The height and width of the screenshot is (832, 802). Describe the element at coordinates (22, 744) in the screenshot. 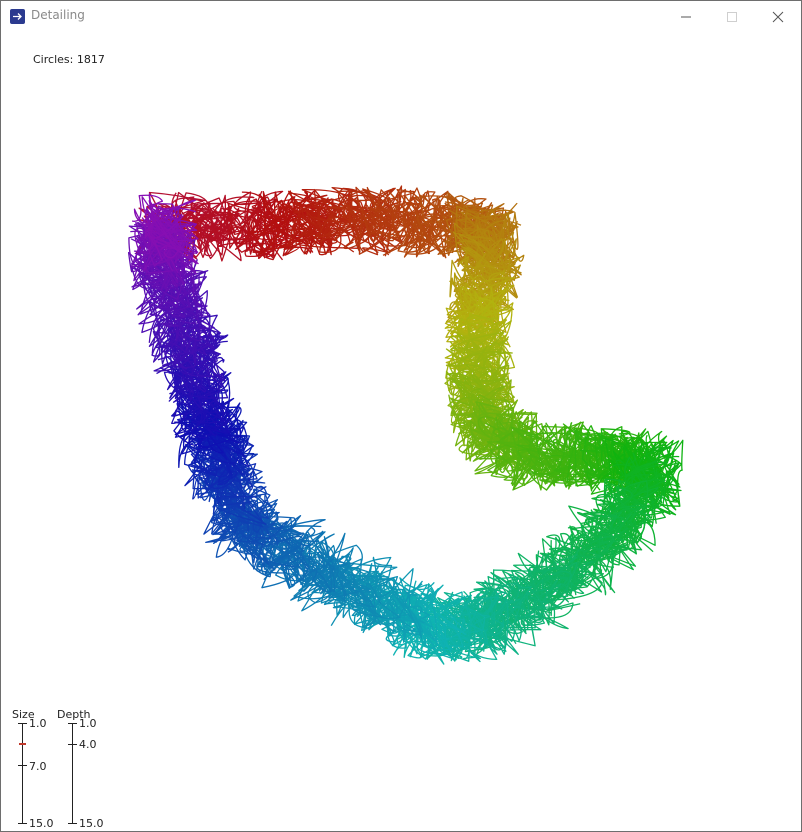

I see `size-slider-thumb` at that location.